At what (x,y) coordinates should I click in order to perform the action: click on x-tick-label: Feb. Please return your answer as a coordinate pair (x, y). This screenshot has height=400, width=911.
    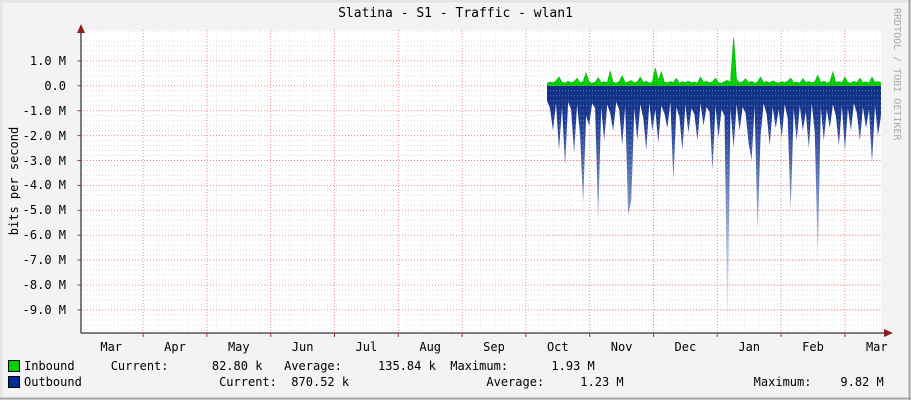
    Looking at the image, I should click on (813, 347).